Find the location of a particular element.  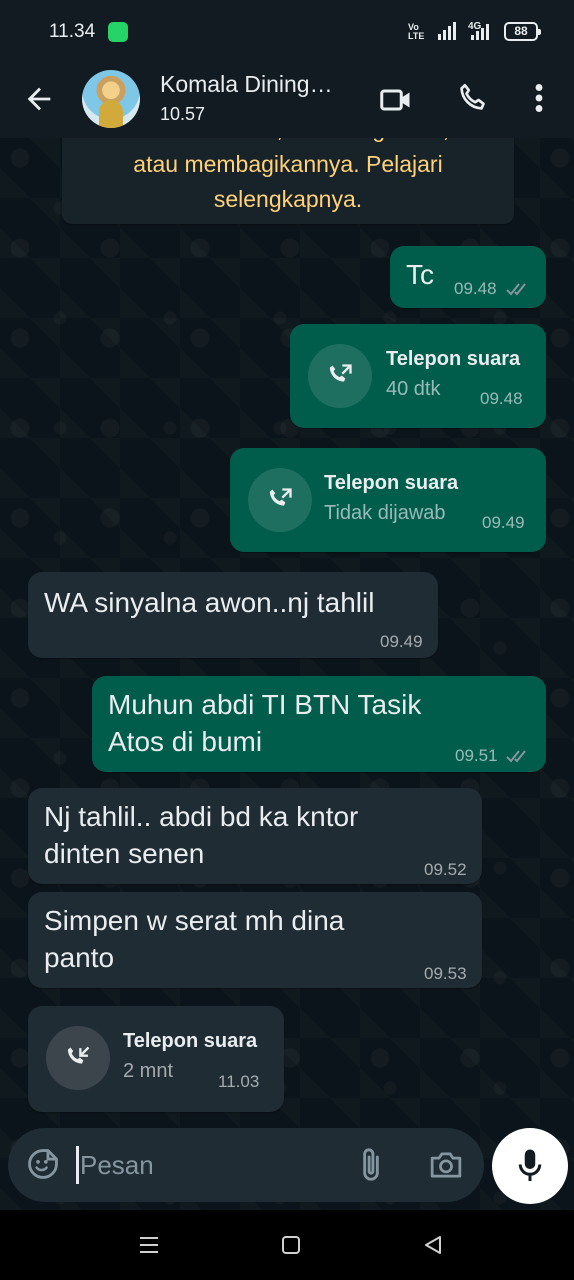

message-incoming: Simpen w serat mh dina panto 09.53 is located at coordinates (255, 940).